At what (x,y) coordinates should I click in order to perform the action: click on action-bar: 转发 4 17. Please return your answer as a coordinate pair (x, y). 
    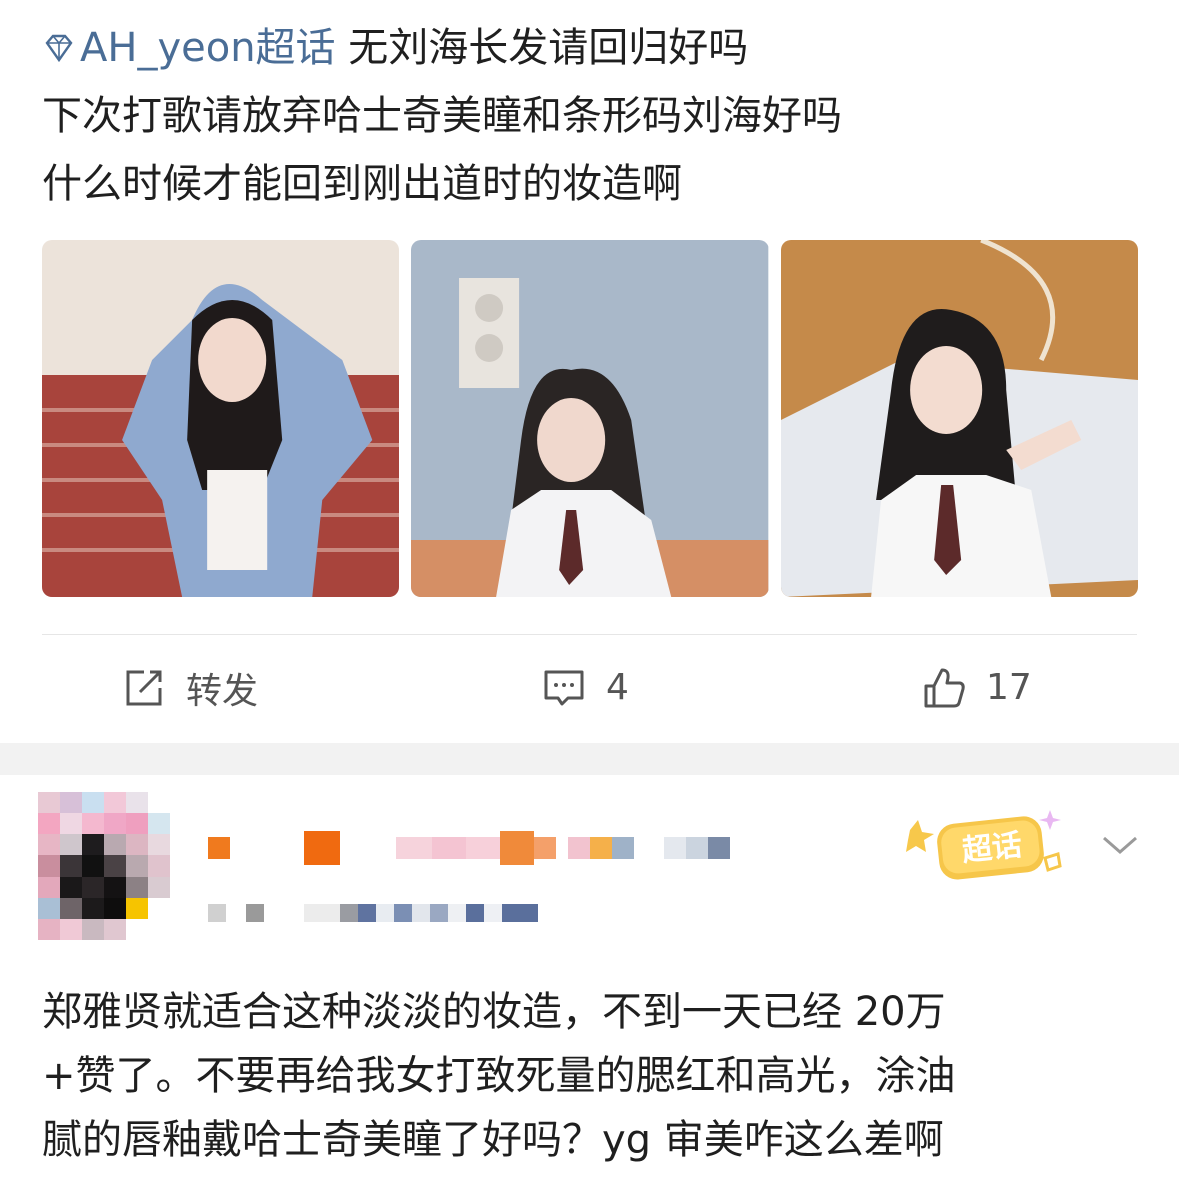
    Looking at the image, I should click on (589, 687).